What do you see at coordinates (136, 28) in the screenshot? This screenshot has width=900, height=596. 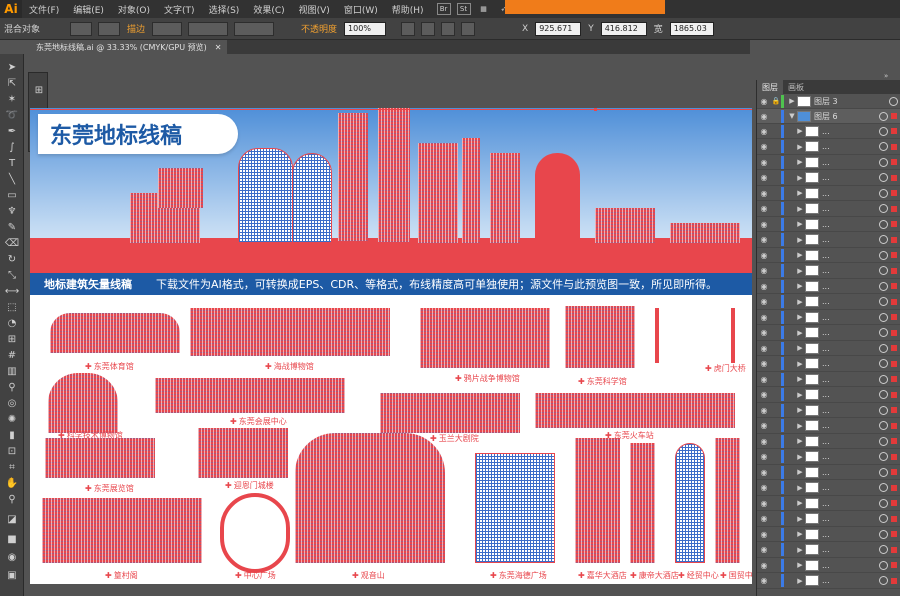 I see `stroke-label: 描边` at bounding box center [136, 28].